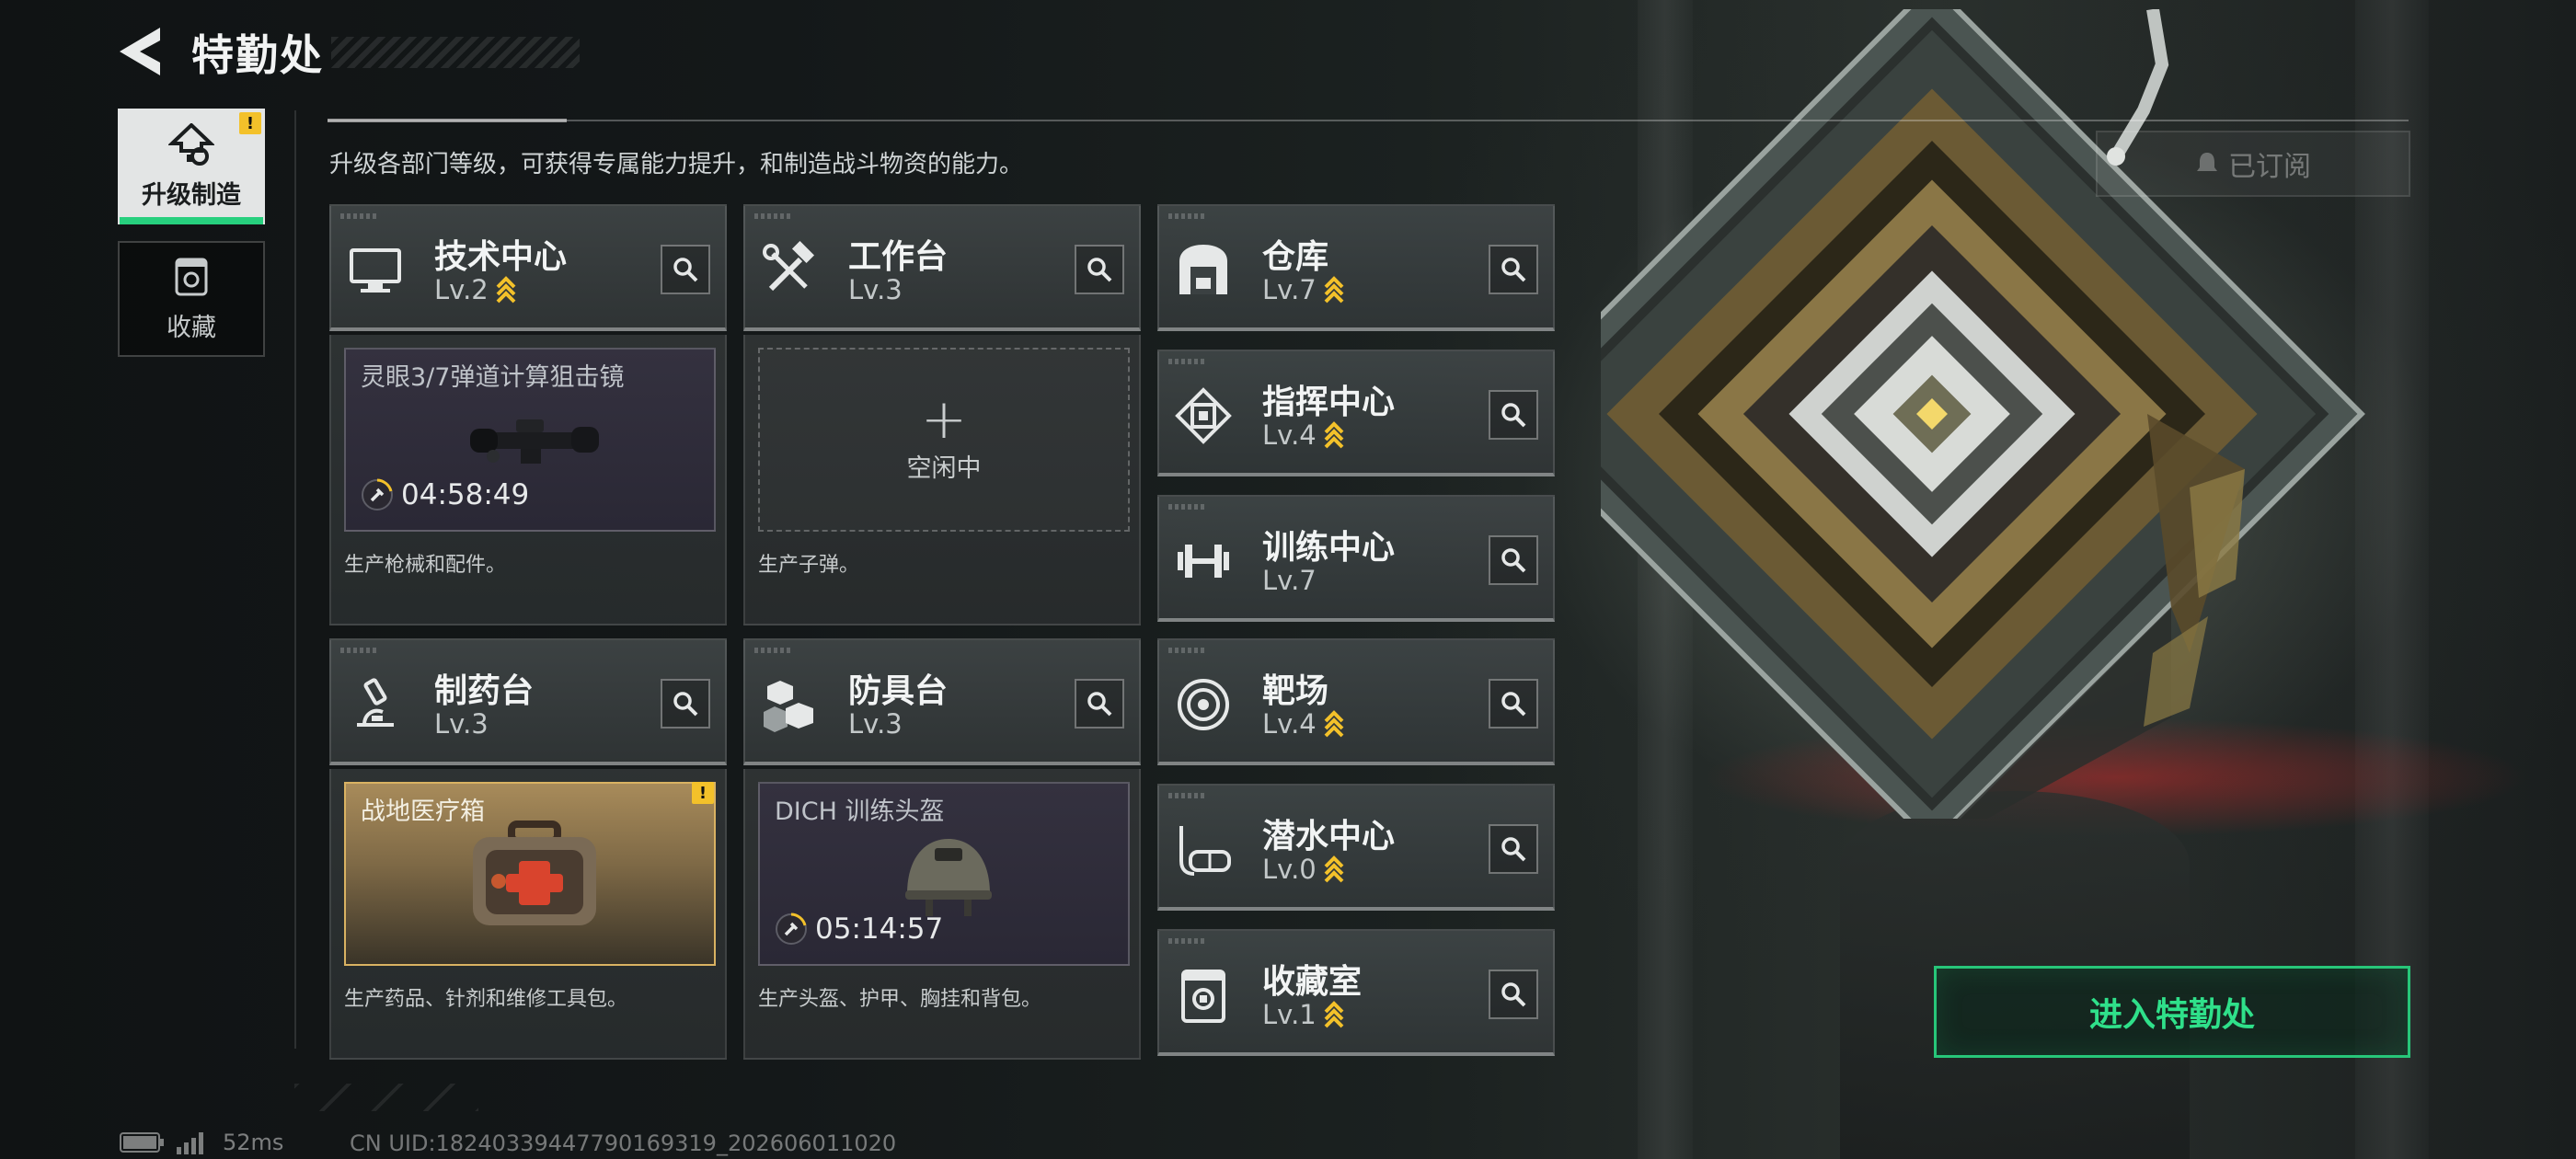  What do you see at coordinates (461, 289) in the screenshot?
I see `facility-level-value: Lv.2` at bounding box center [461, 289].